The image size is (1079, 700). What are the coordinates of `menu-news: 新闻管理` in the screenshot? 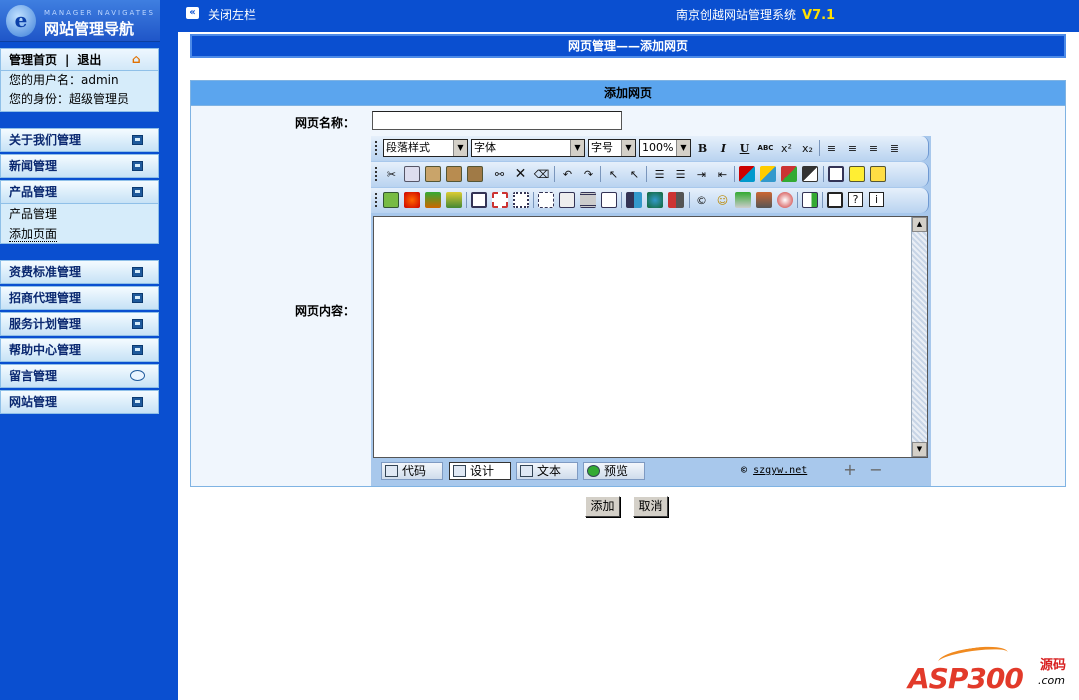 It's located at (79, 166).